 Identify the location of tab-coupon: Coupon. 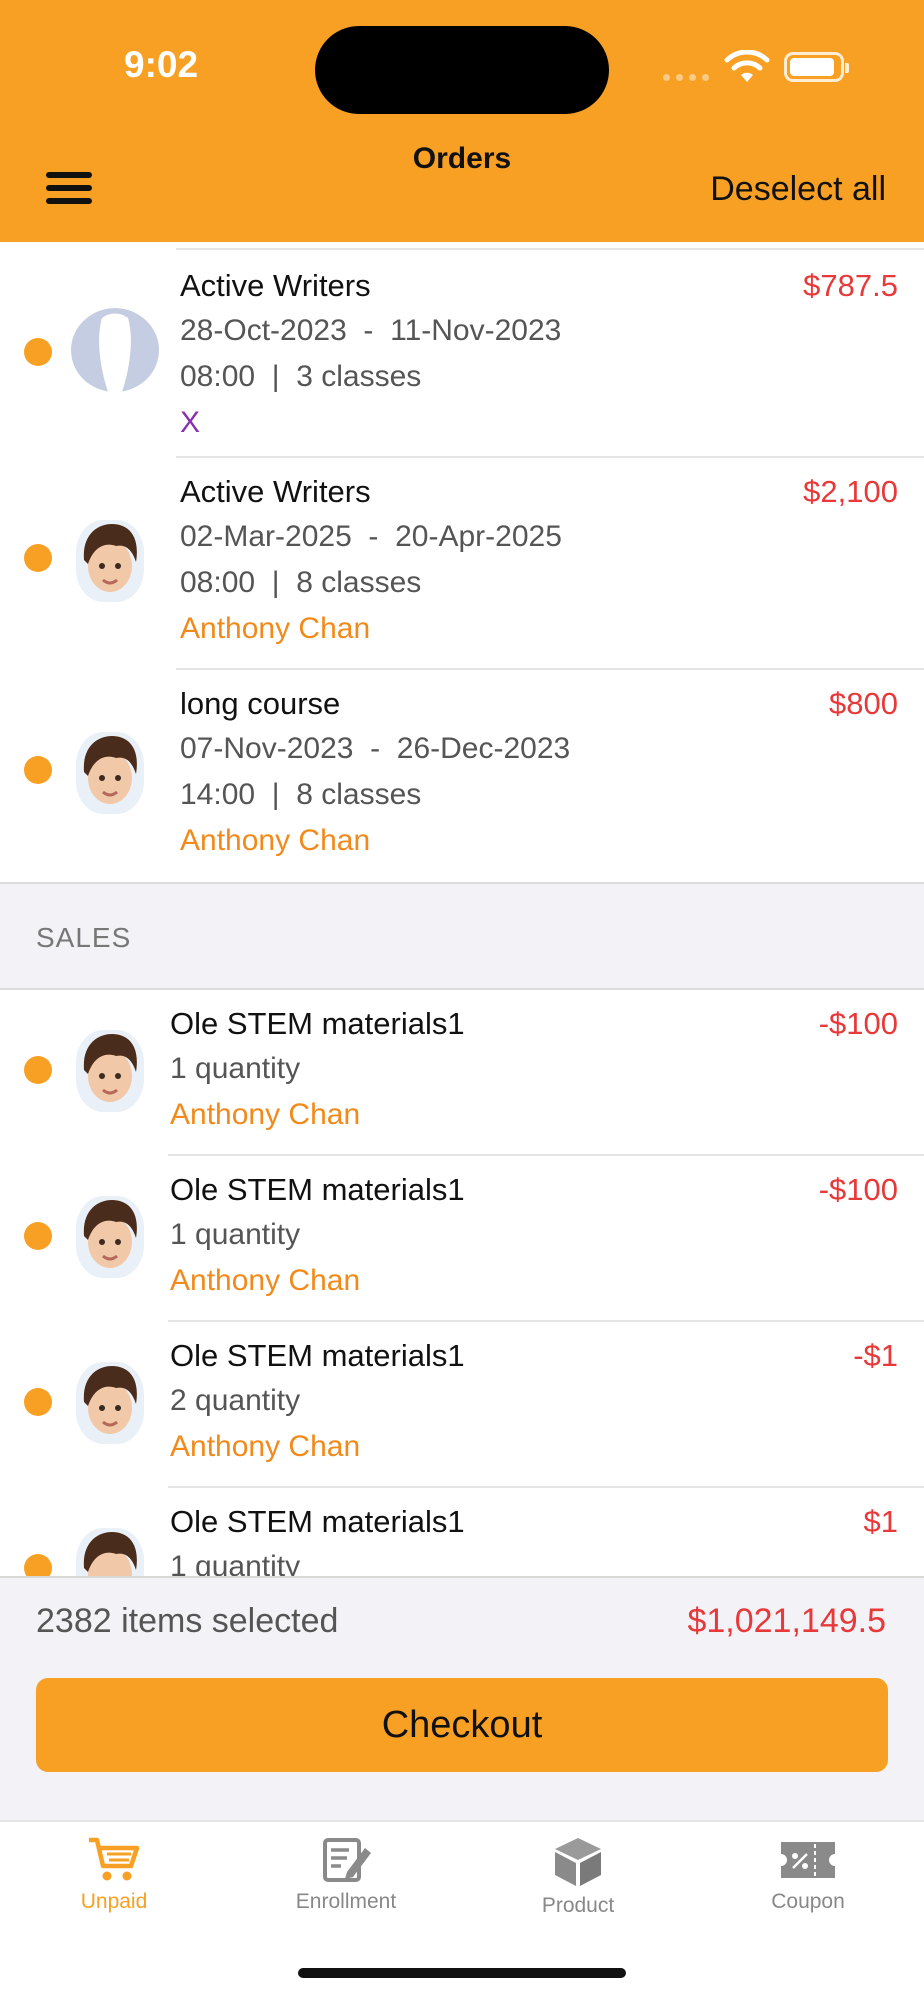
(808, 1875).